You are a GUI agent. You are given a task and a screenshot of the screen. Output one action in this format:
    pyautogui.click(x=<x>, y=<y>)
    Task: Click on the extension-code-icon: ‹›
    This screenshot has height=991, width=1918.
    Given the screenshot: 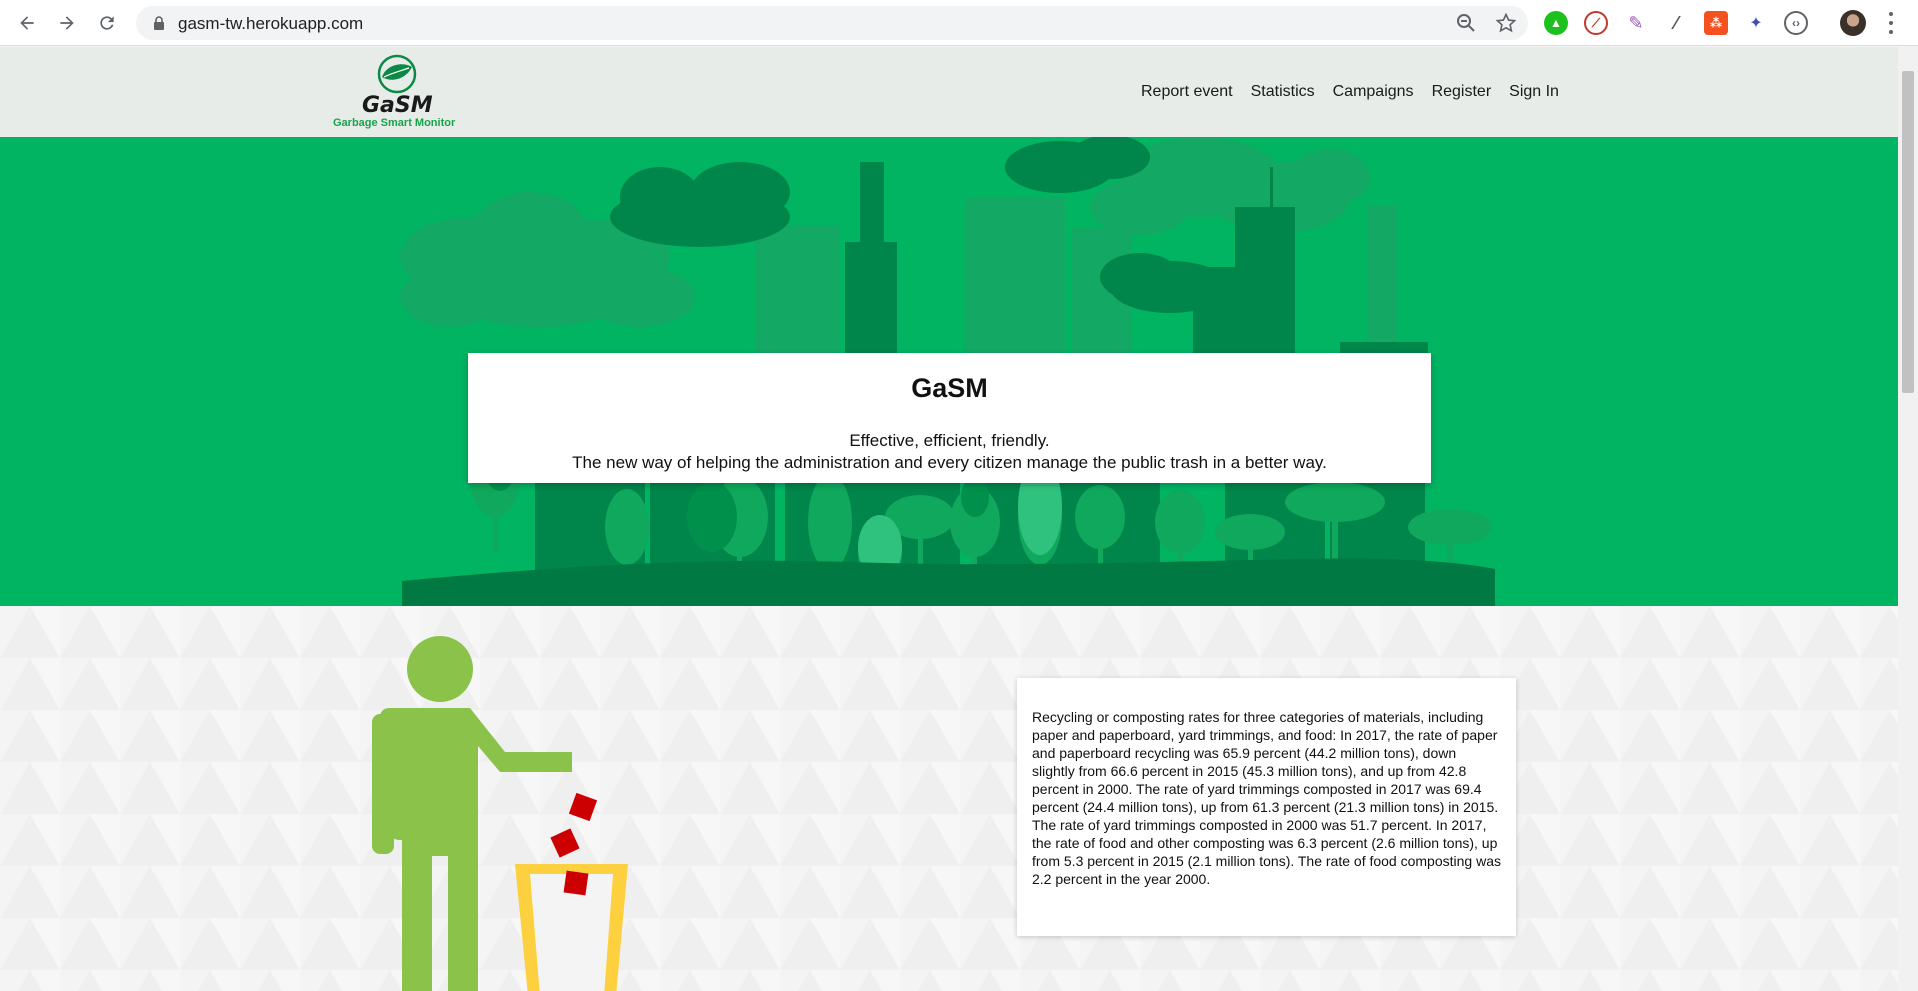 What is the action you would take?
    pyautogui.click(x=1796, y=23)
    